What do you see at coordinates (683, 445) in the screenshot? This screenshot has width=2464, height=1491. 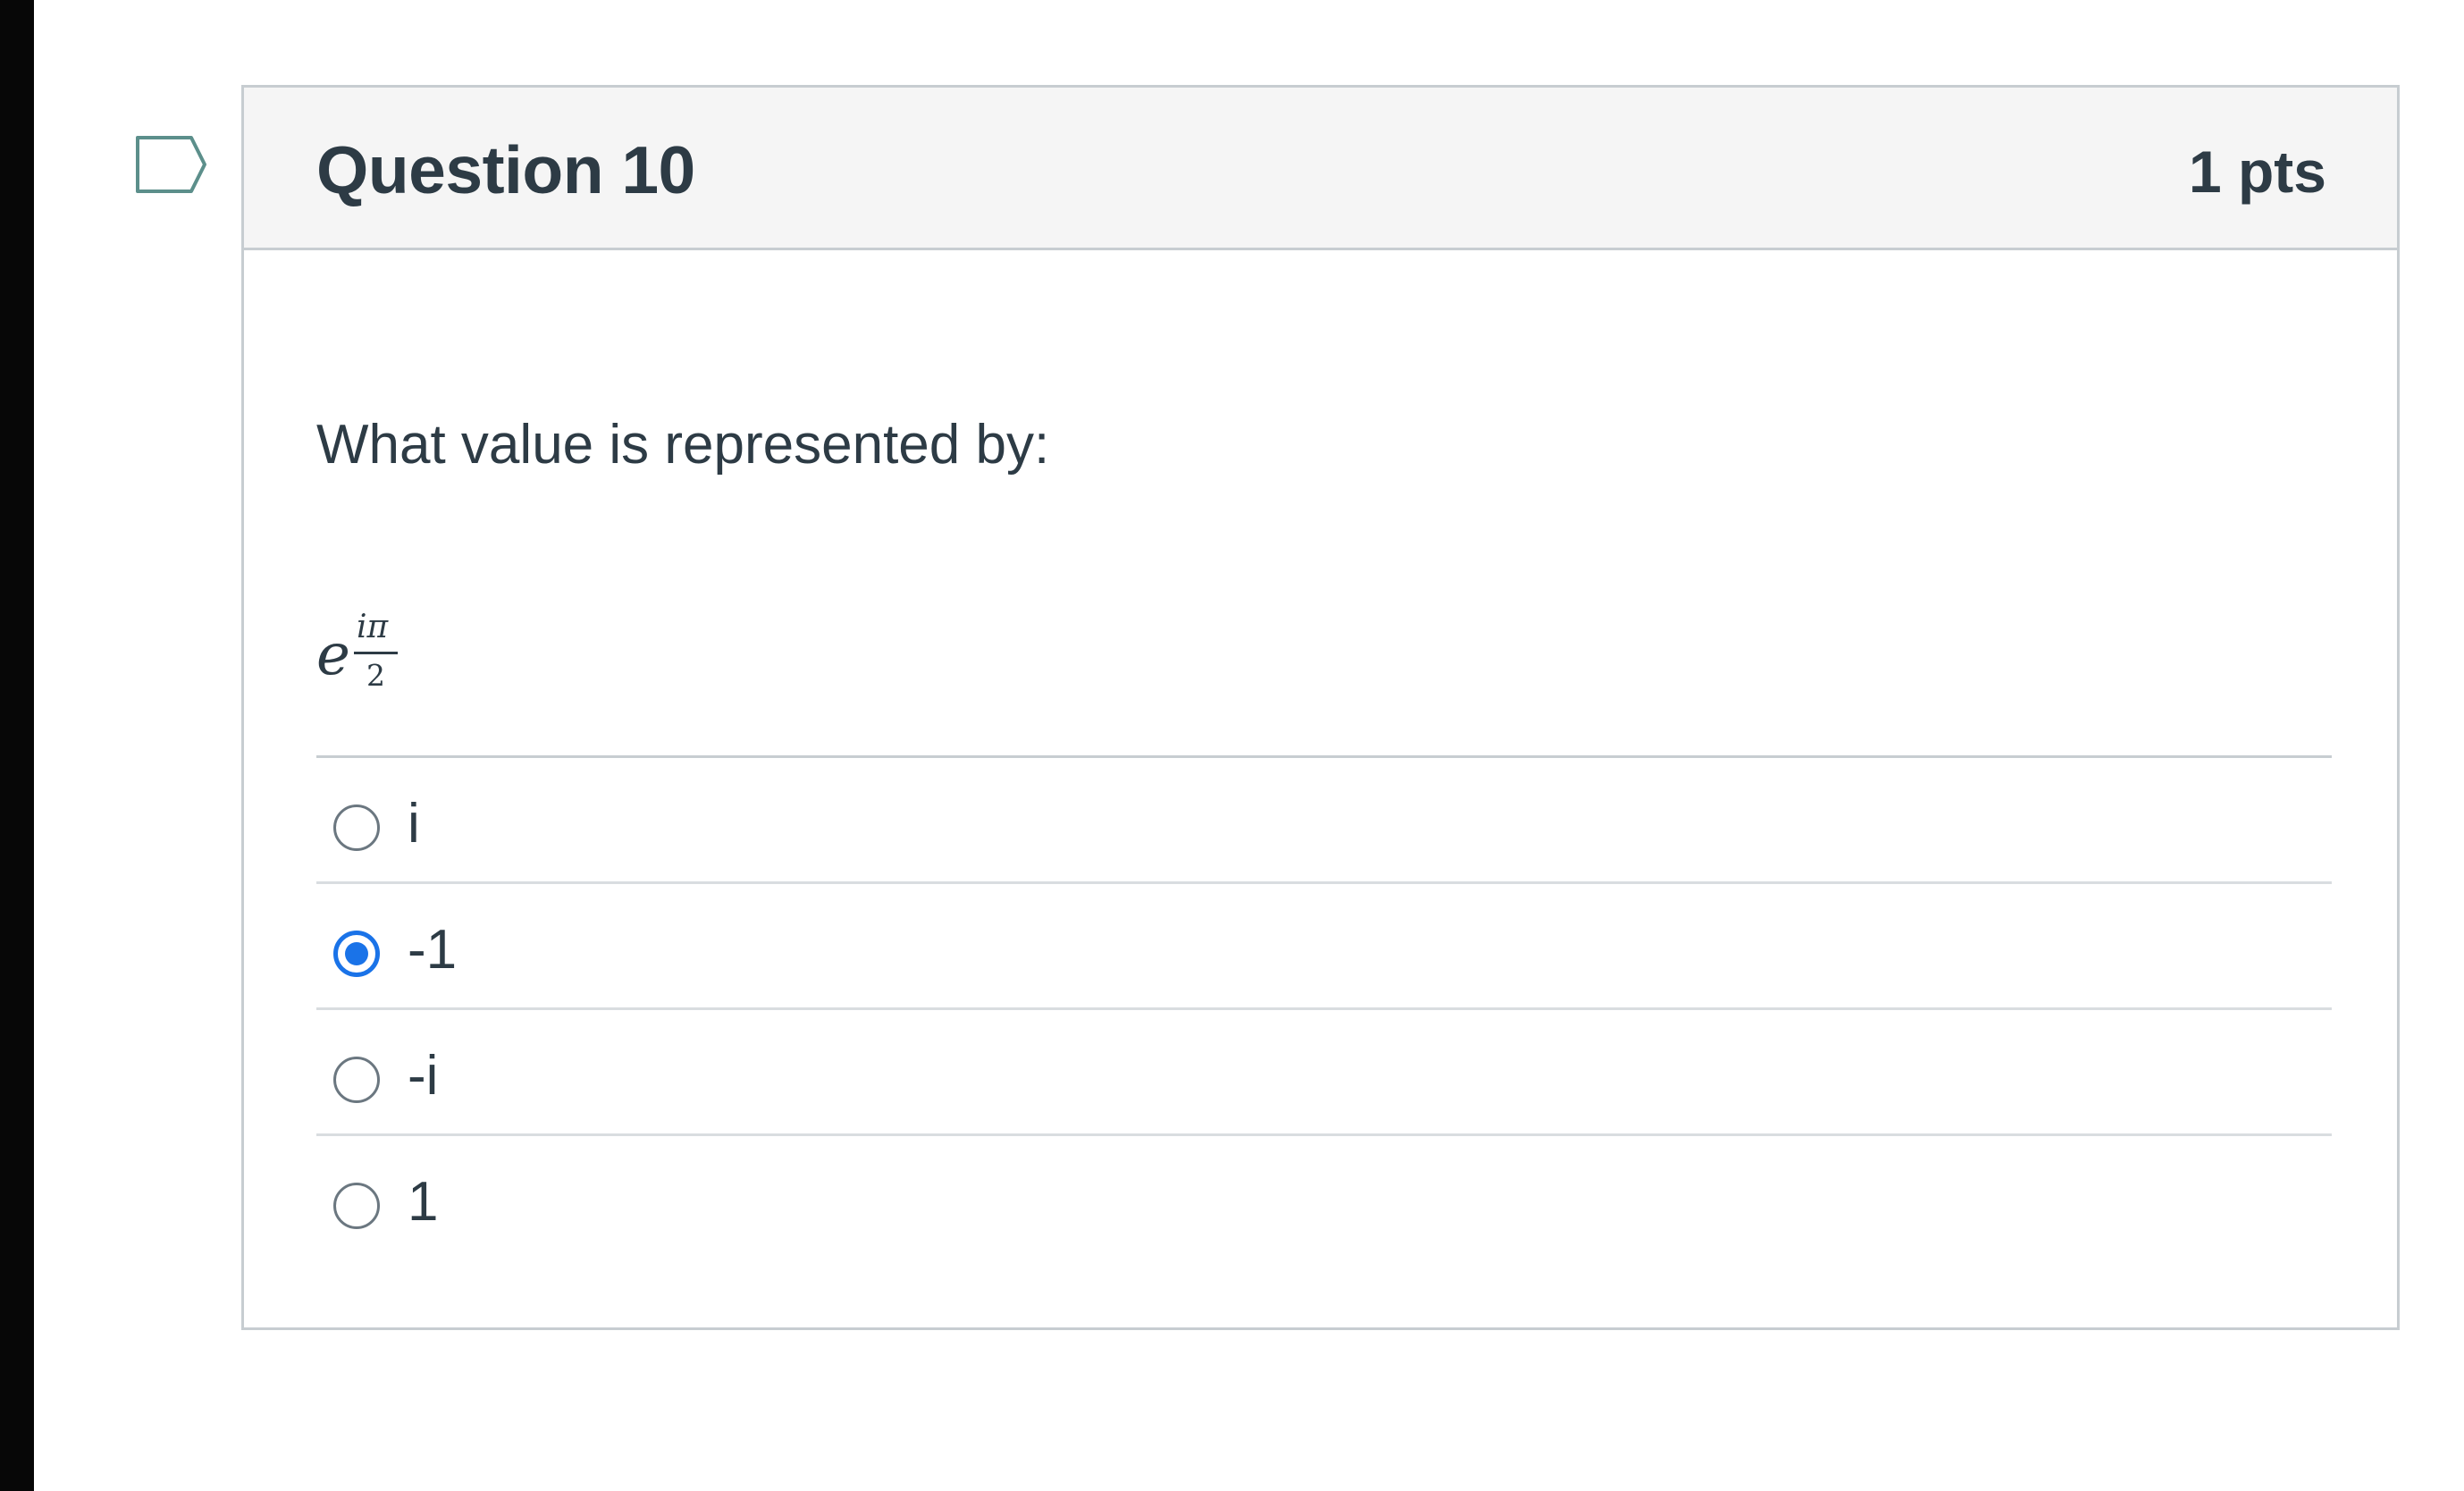 I see `question-text: What value is represented by:` at bounding box center [683, 445].